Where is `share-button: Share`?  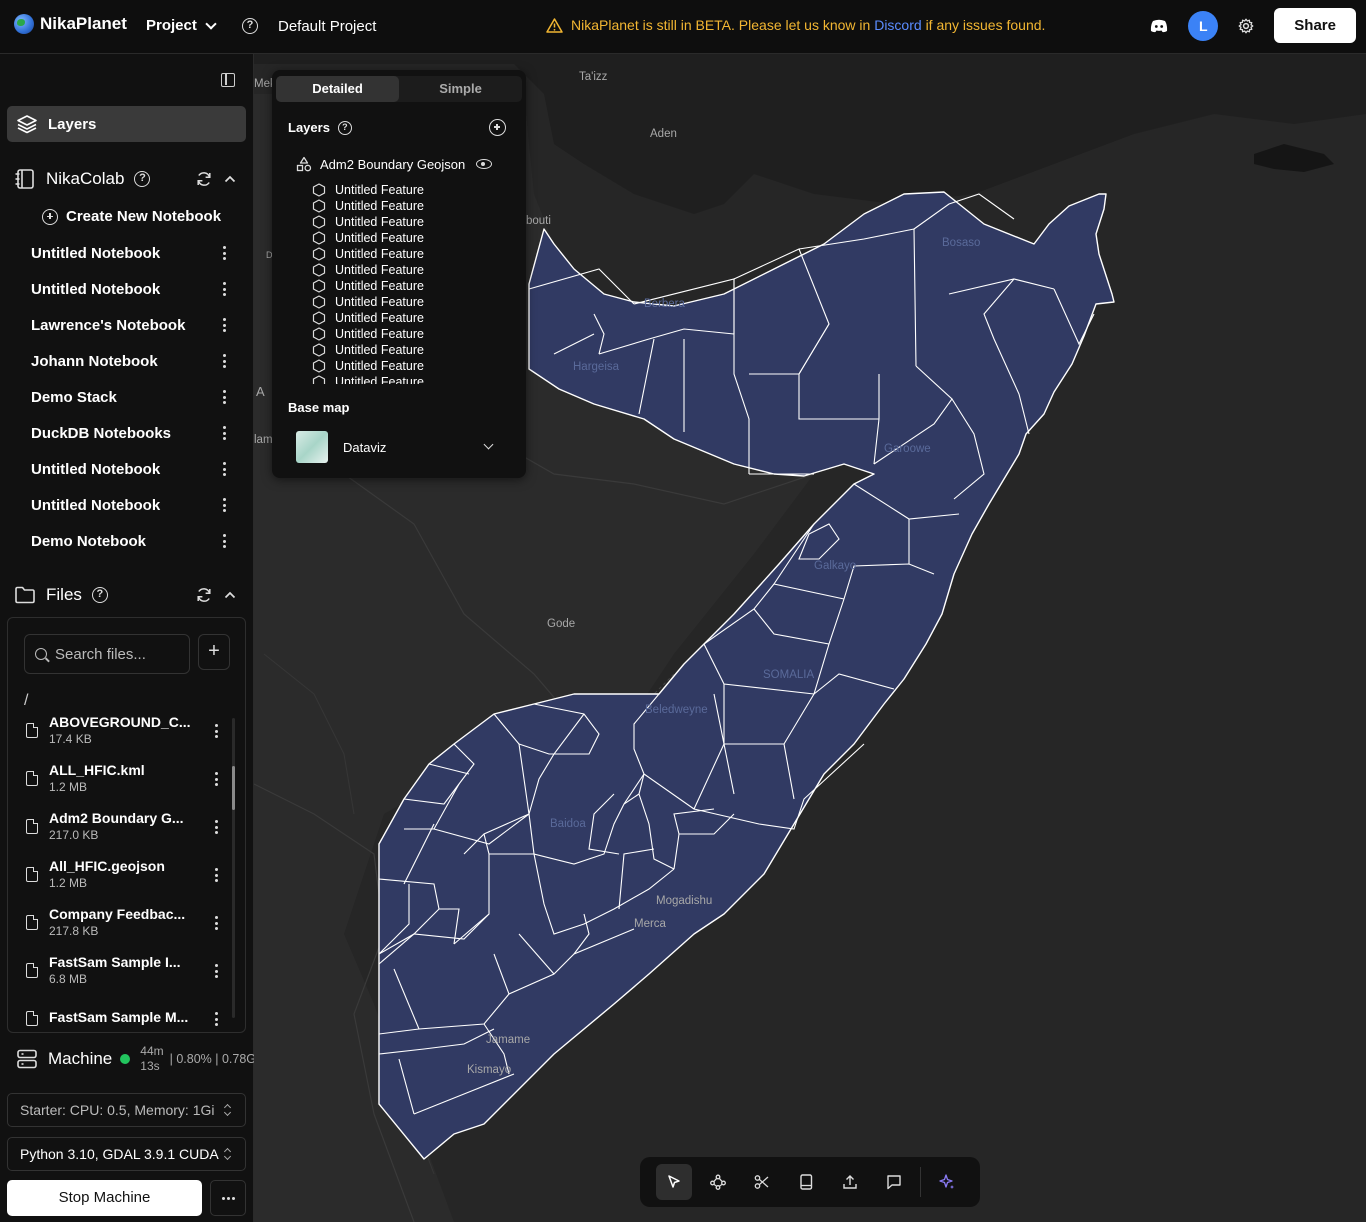
share-button: Share is located at coordinates (1315, 25).